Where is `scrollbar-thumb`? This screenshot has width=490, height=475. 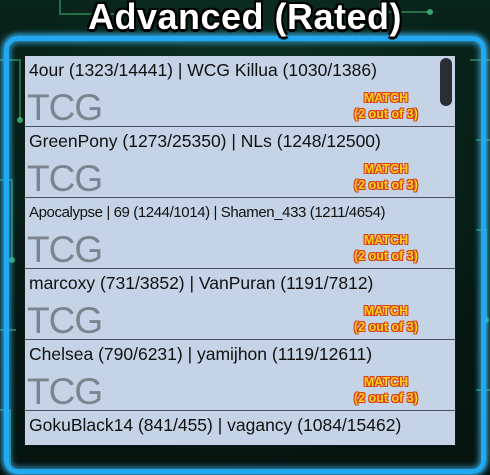 scrollbar-thumb is located at coordinates (446, 82).